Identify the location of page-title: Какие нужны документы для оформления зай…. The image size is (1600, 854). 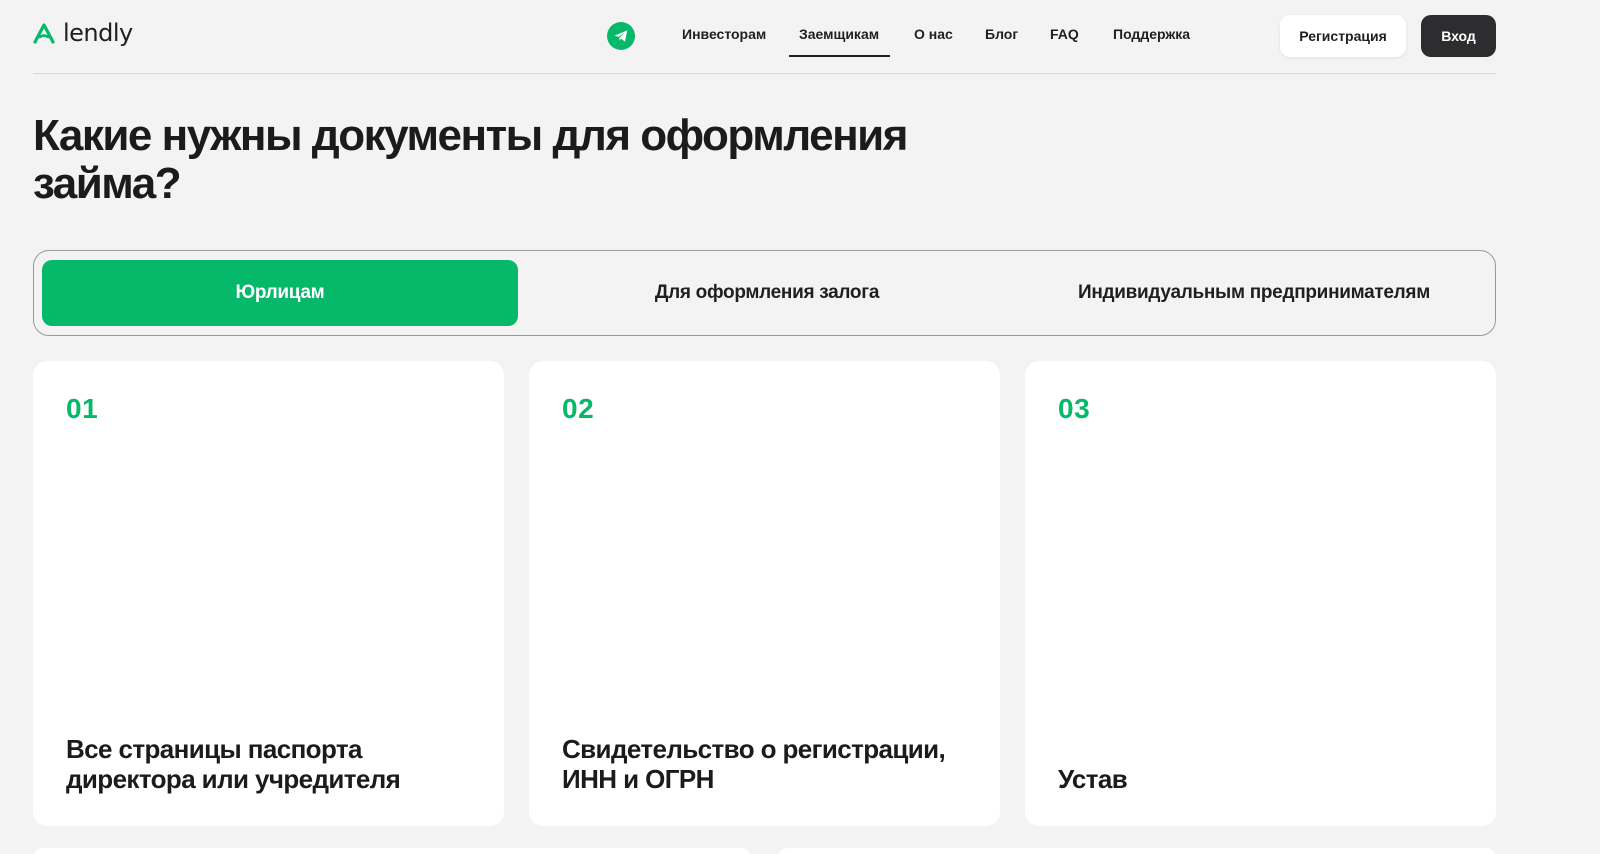
(470, 159).